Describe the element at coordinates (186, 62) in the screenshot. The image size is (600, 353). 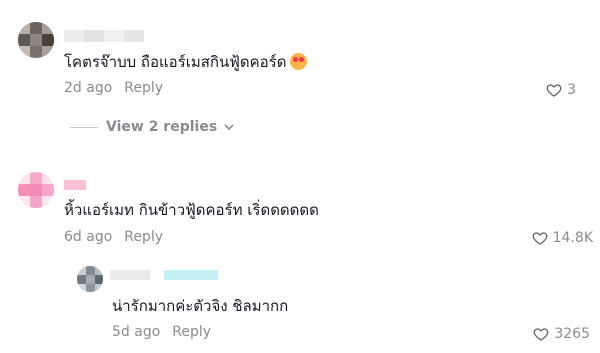
I see `comment-text: โคตรจ๊าบบ ถือแอร์เมสกินฟู้ดคอร์ด` at that location.